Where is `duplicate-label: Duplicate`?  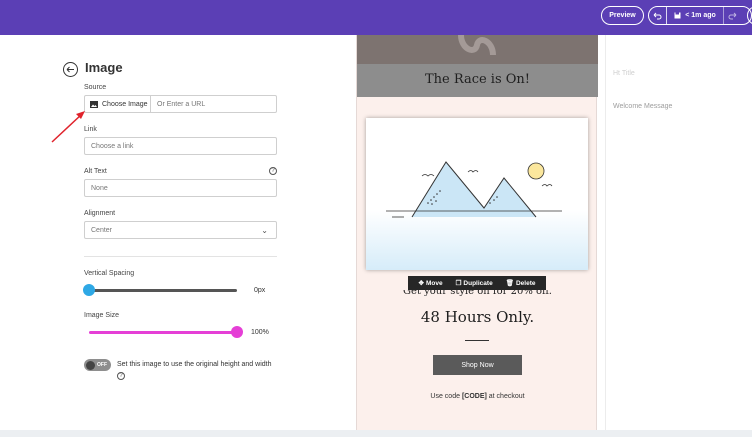 duplicate-label: Duplicate is located at coordinates (478, 283).